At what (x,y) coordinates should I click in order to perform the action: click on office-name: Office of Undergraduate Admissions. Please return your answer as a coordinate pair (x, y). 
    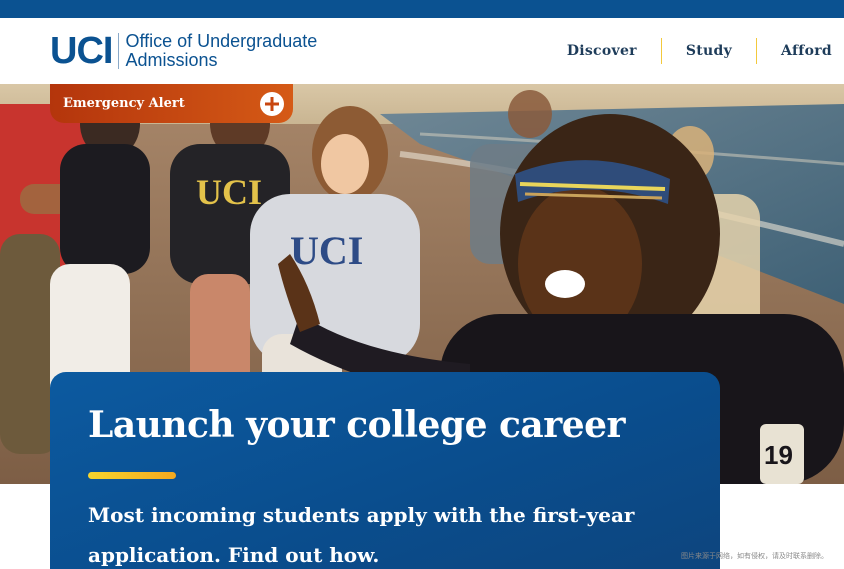
    Looking at the image, I should click on (221, 51).